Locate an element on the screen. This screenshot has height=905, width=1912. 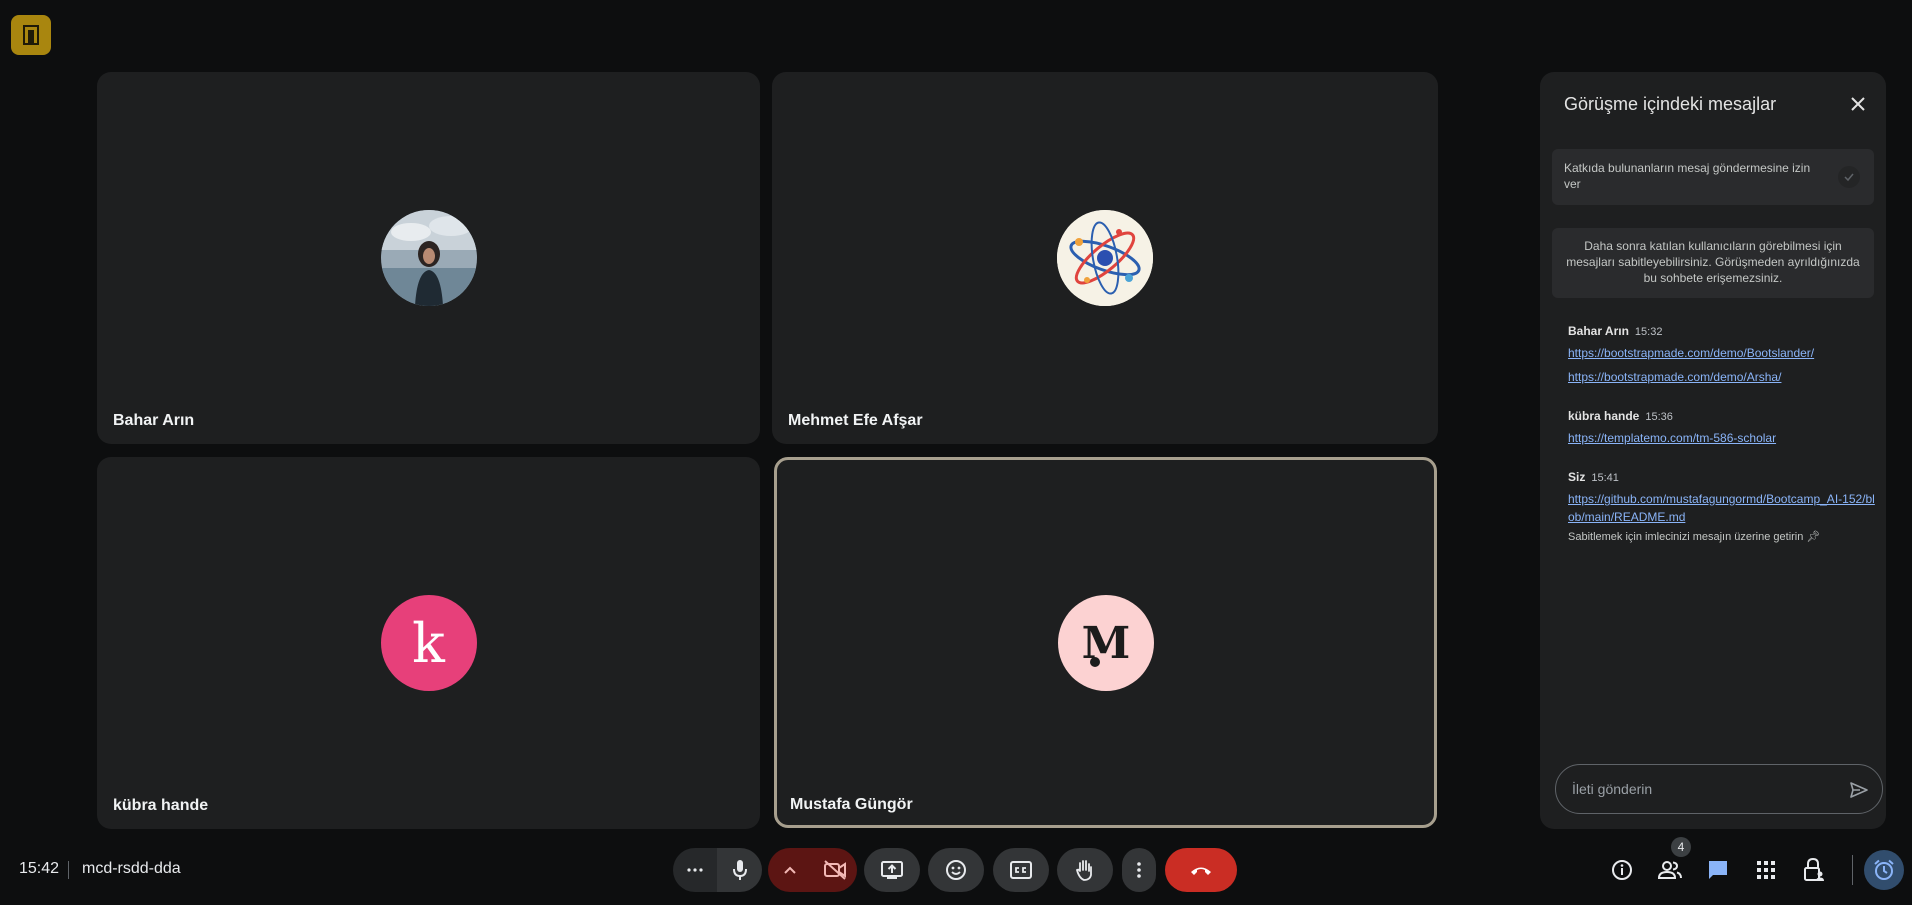
alarm-clock-icon is located at coordinates (1884, 869).